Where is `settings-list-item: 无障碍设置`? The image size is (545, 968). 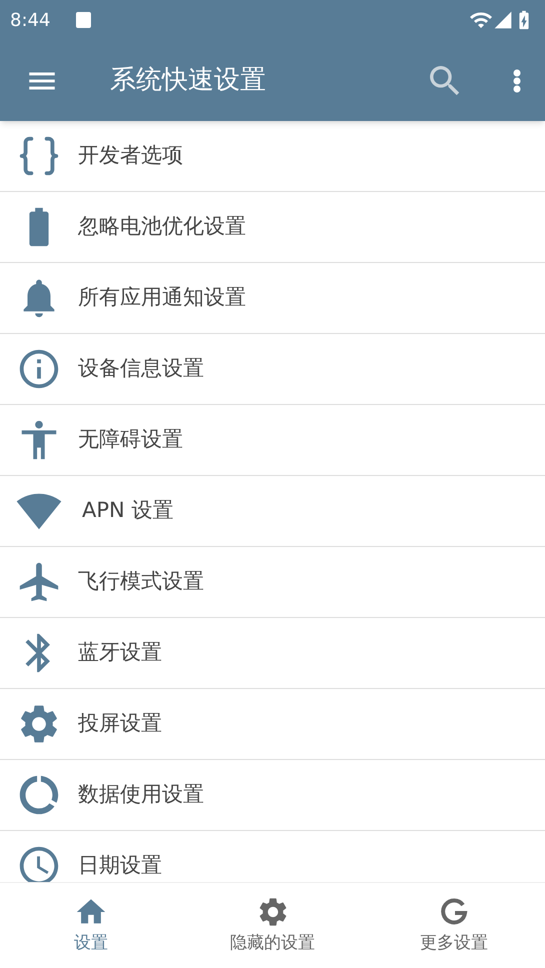
settings-list-item: 无障碍设置 is located at coordinates (272, 440).